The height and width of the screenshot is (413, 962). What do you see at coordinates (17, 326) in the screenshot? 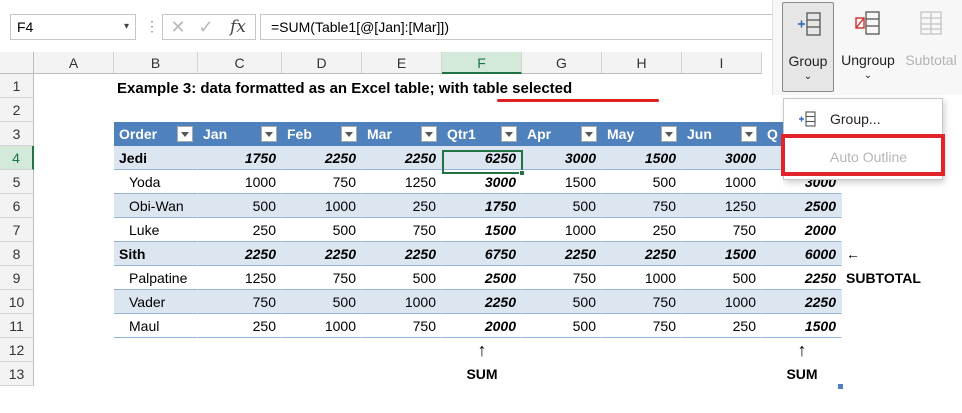
I see `row-header-11: 11` at bounding box center [17, 326].